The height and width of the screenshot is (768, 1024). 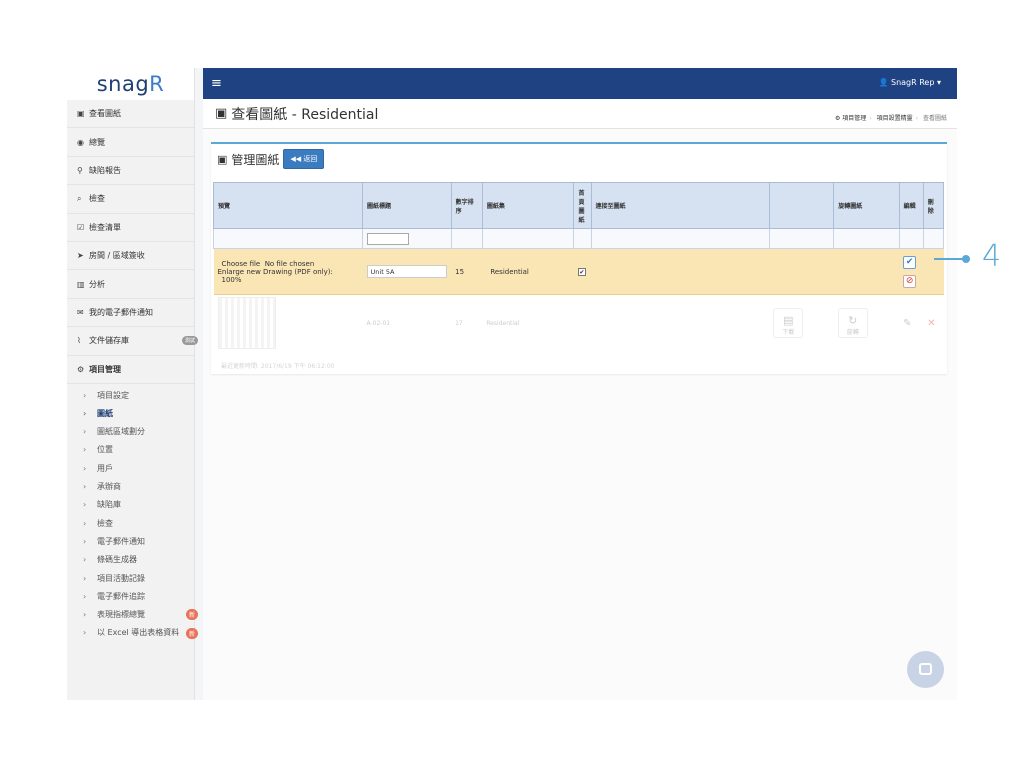 I want to click on col-download, so click(x=801, y=205).